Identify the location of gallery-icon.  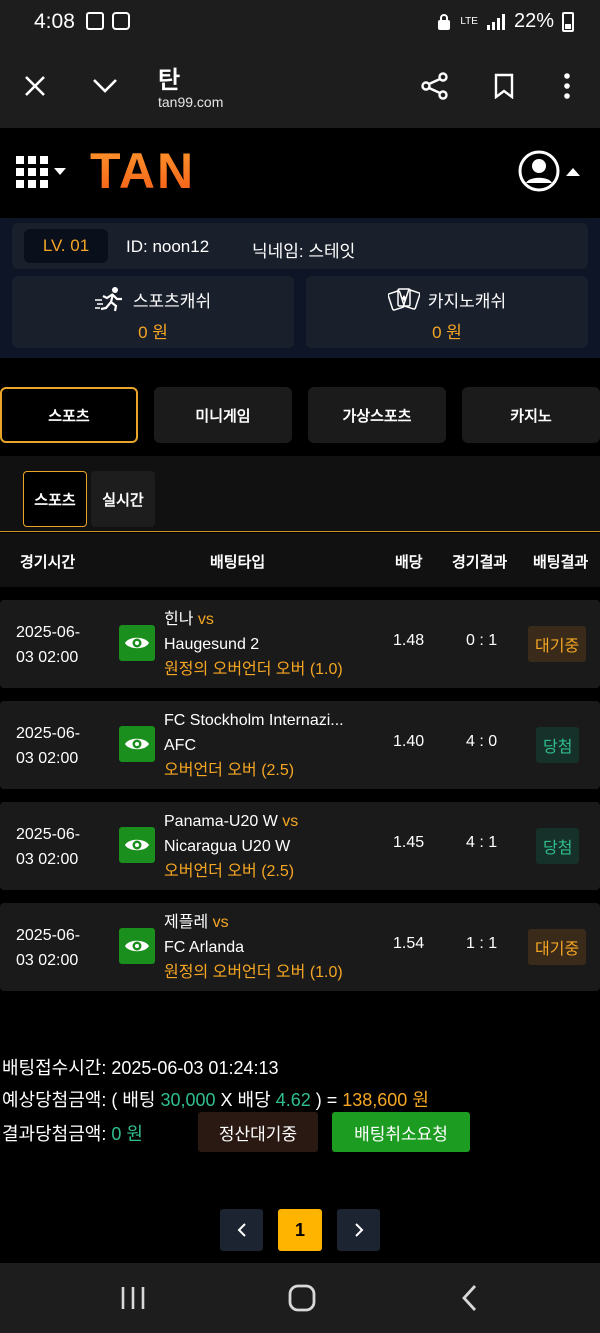
(95, 21).